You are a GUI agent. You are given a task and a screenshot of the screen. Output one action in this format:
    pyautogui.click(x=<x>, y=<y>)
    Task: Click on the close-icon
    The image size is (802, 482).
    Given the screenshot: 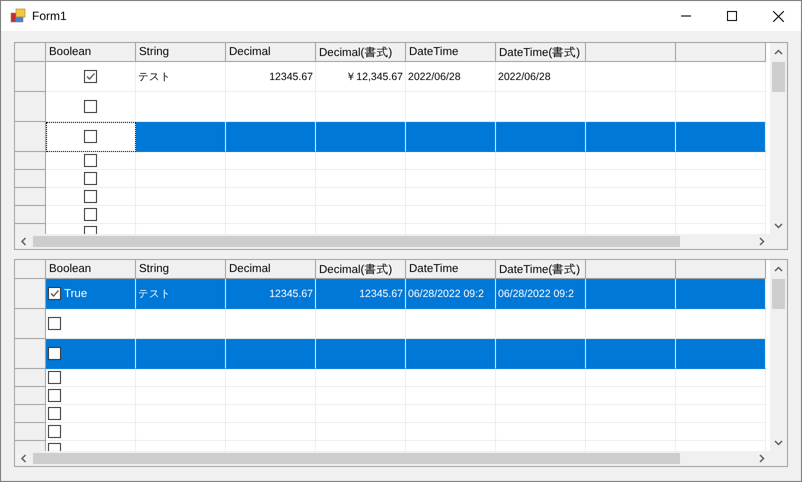 What is the action you would take?
    pyautogui.click(x=778, y=16)
    